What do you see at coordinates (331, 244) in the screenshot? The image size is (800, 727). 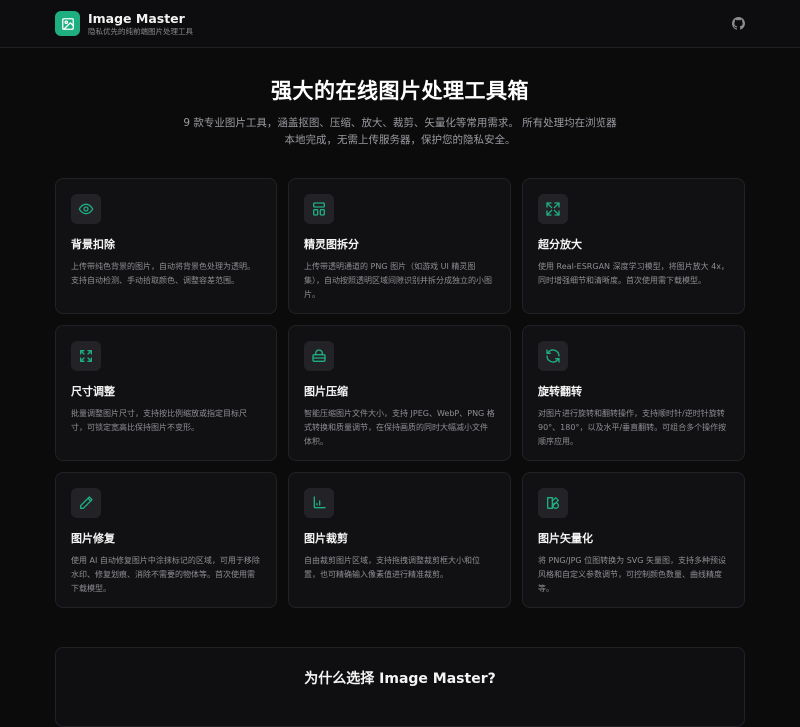 I see `tool-title: 精灵图拆分` at bounding box center [331, 244].